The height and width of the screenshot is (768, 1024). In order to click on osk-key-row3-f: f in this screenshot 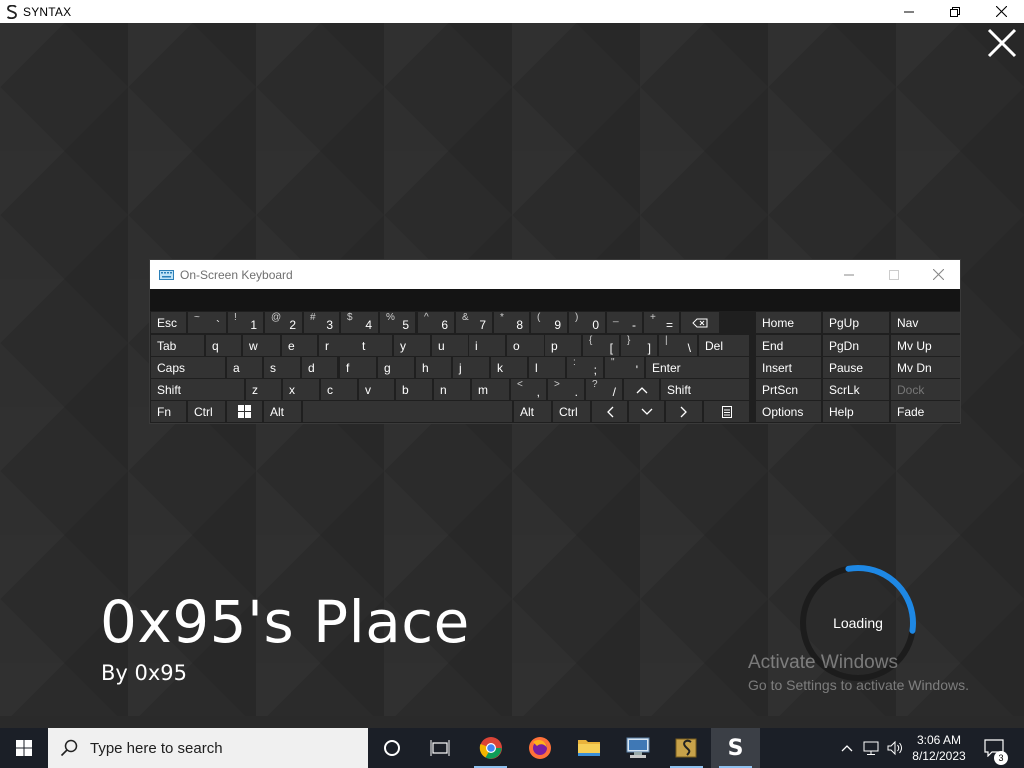, I will do `click(358, 367)`.